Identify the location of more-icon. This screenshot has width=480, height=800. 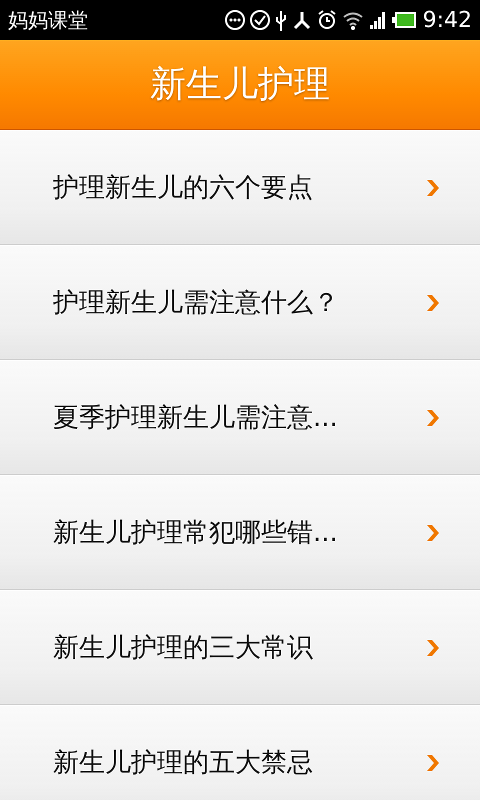
(234, 20).